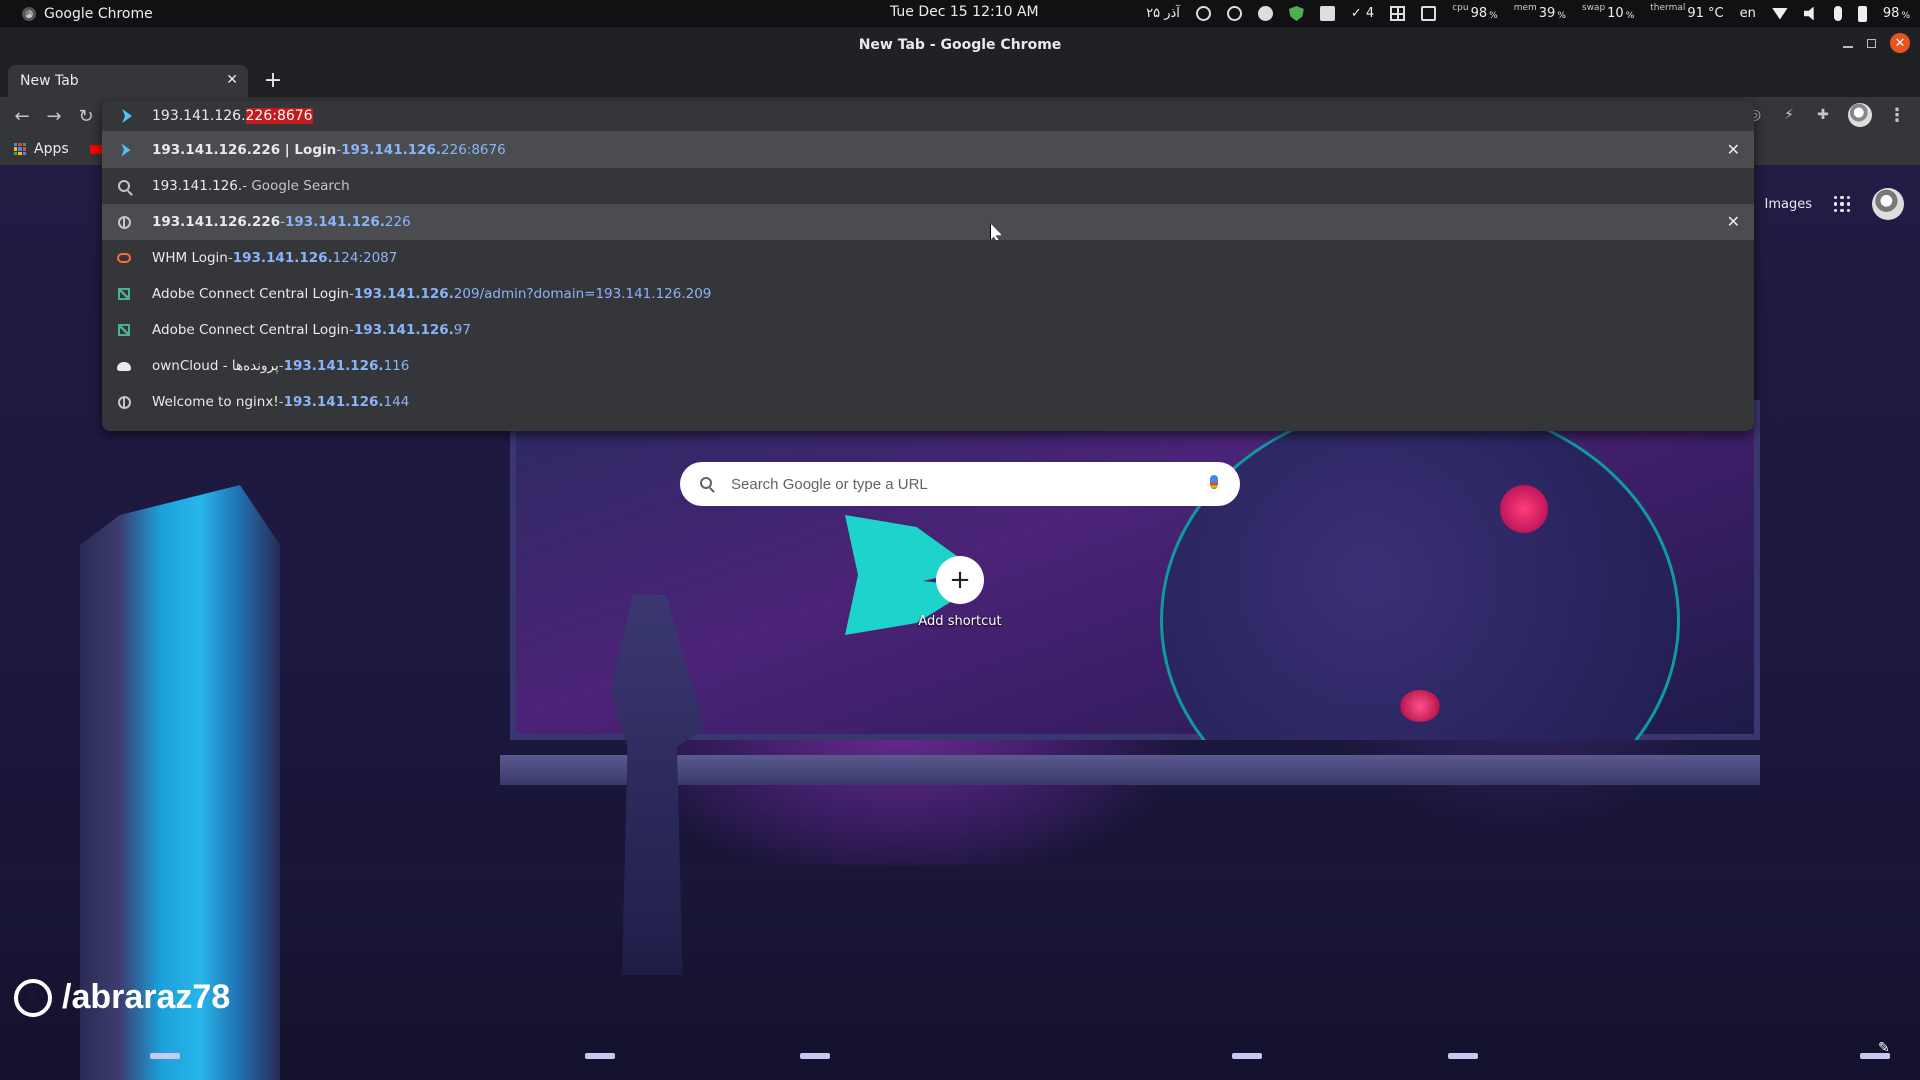 This screenshot has height=1080, width=1920. I want to click on suggestion-url-rest: 97, so click(462, 330).